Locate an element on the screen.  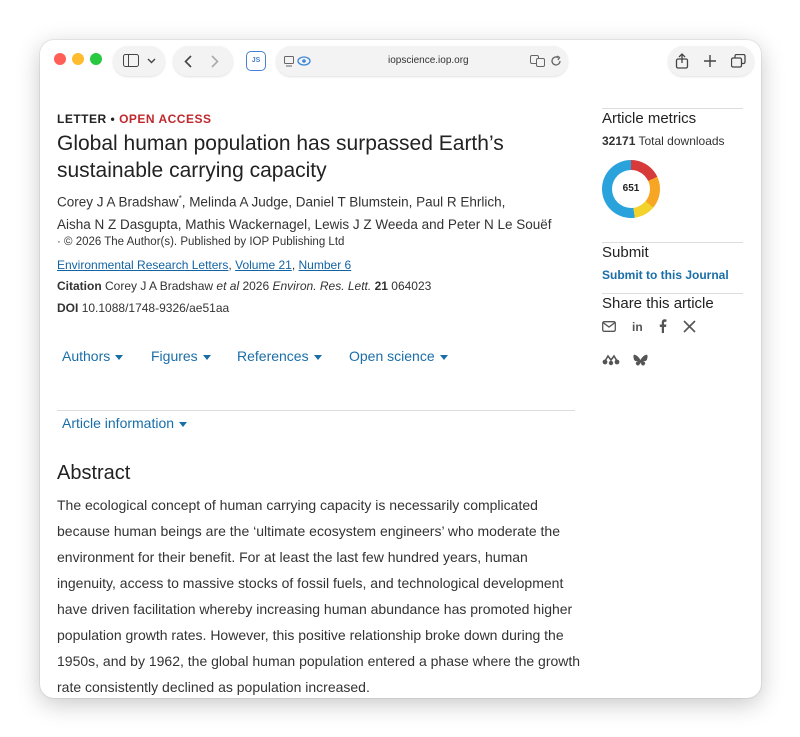
reader-icon is located at coordinates (289, 61).